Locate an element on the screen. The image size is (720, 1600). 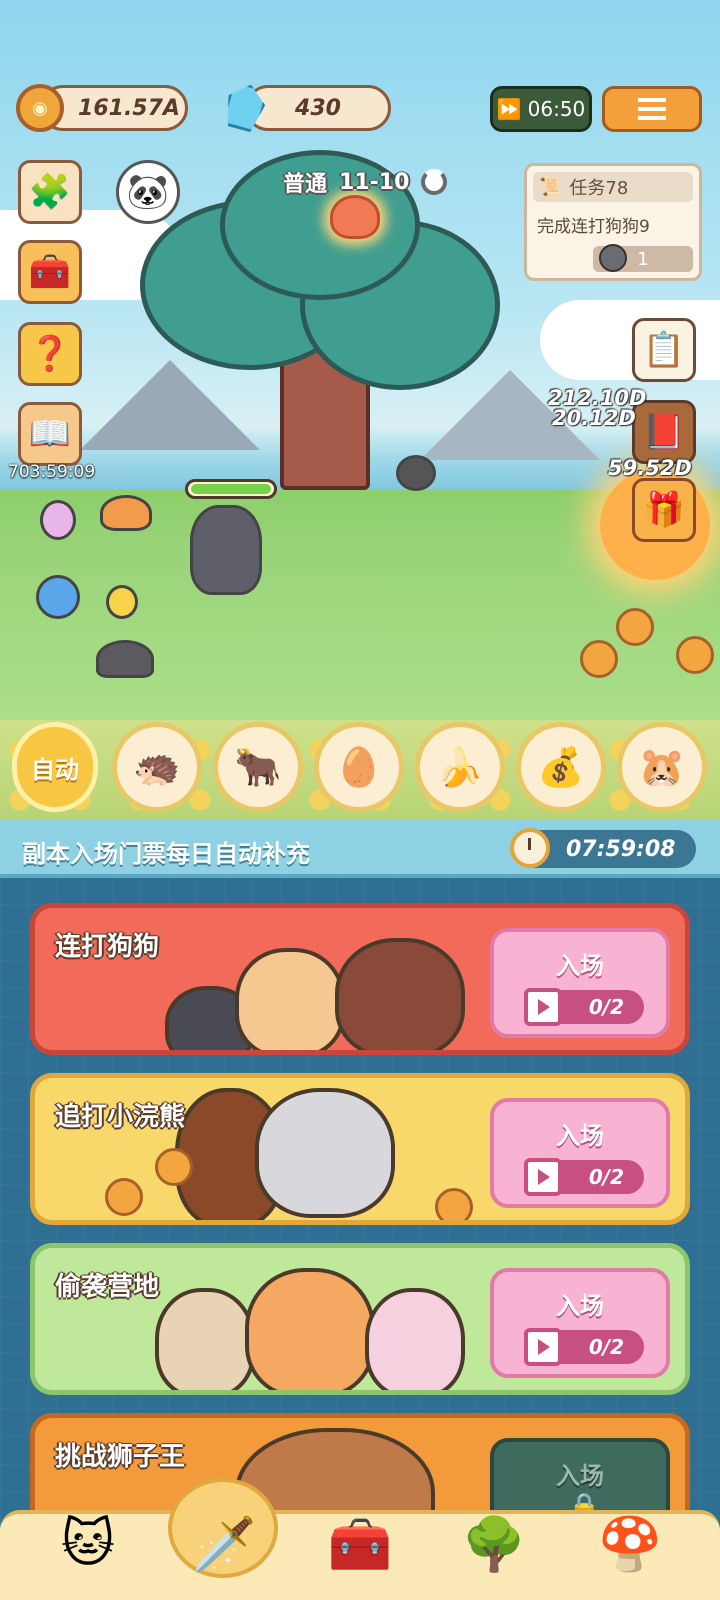
sack-icon: 💰 is located at coordinates (561, 766).